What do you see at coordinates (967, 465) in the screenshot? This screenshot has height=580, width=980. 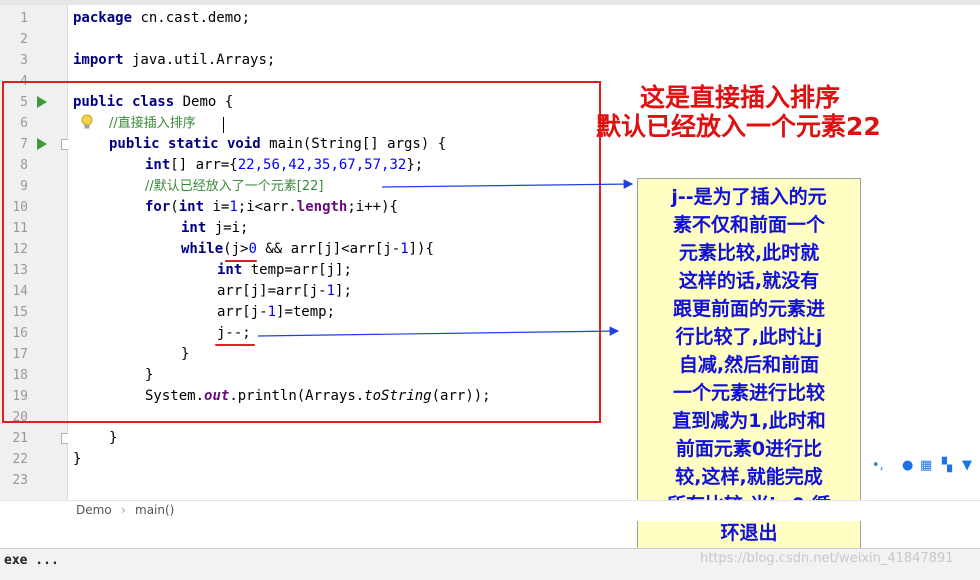 I see `shirt-icon: ▼` at bounding box center [967, 465].